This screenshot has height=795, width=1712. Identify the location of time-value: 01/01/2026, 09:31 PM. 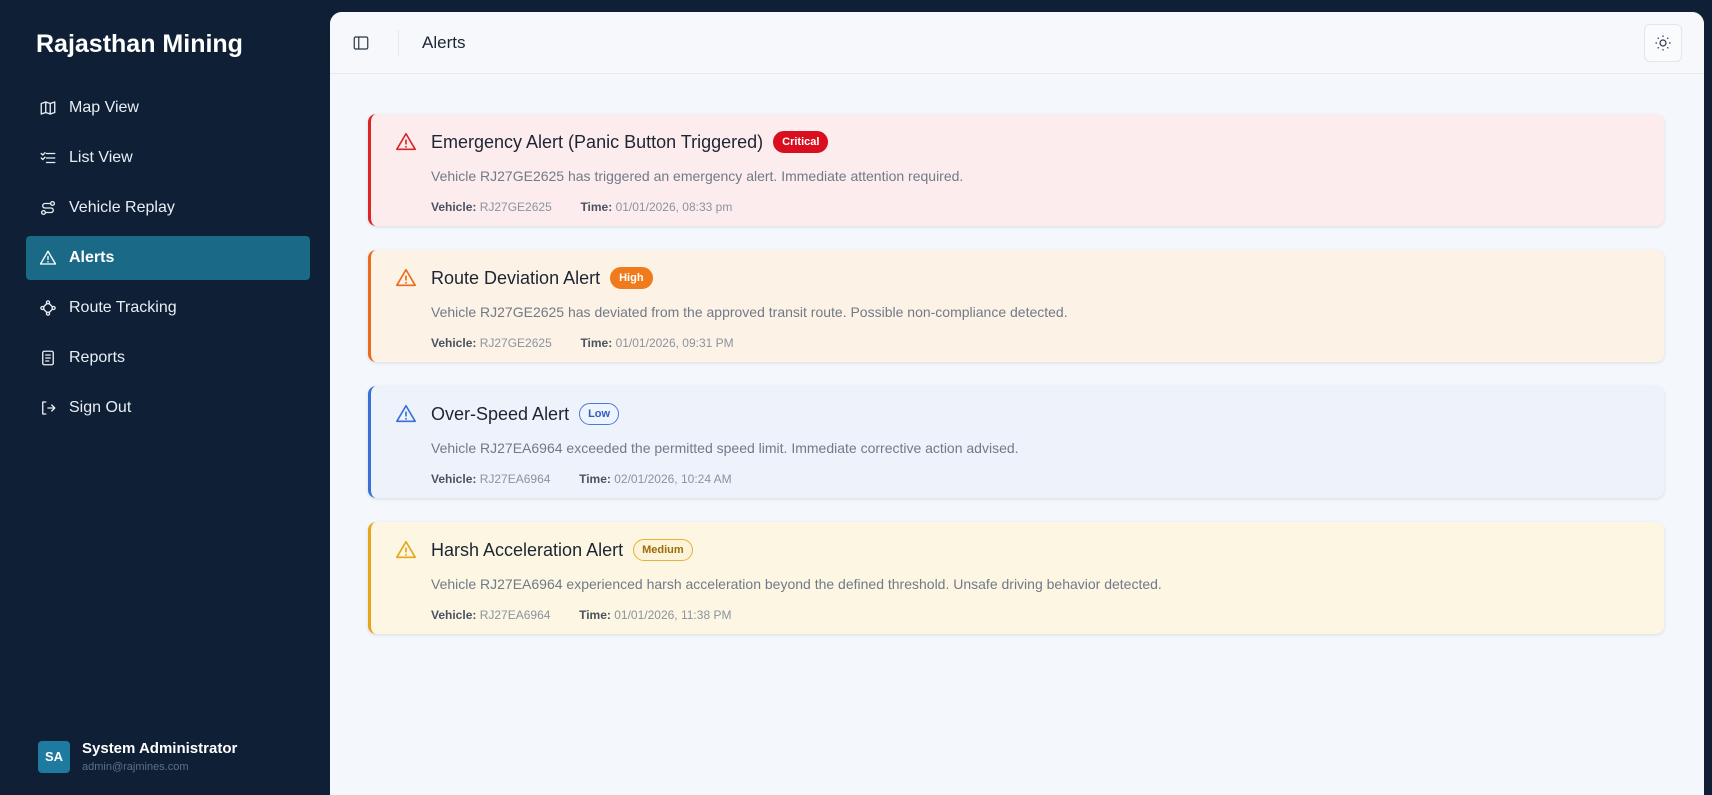
(674, 343).